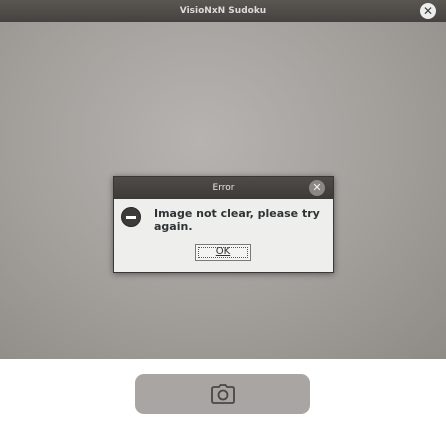  I want to click on dialog-title: Error, so click(223, 188).